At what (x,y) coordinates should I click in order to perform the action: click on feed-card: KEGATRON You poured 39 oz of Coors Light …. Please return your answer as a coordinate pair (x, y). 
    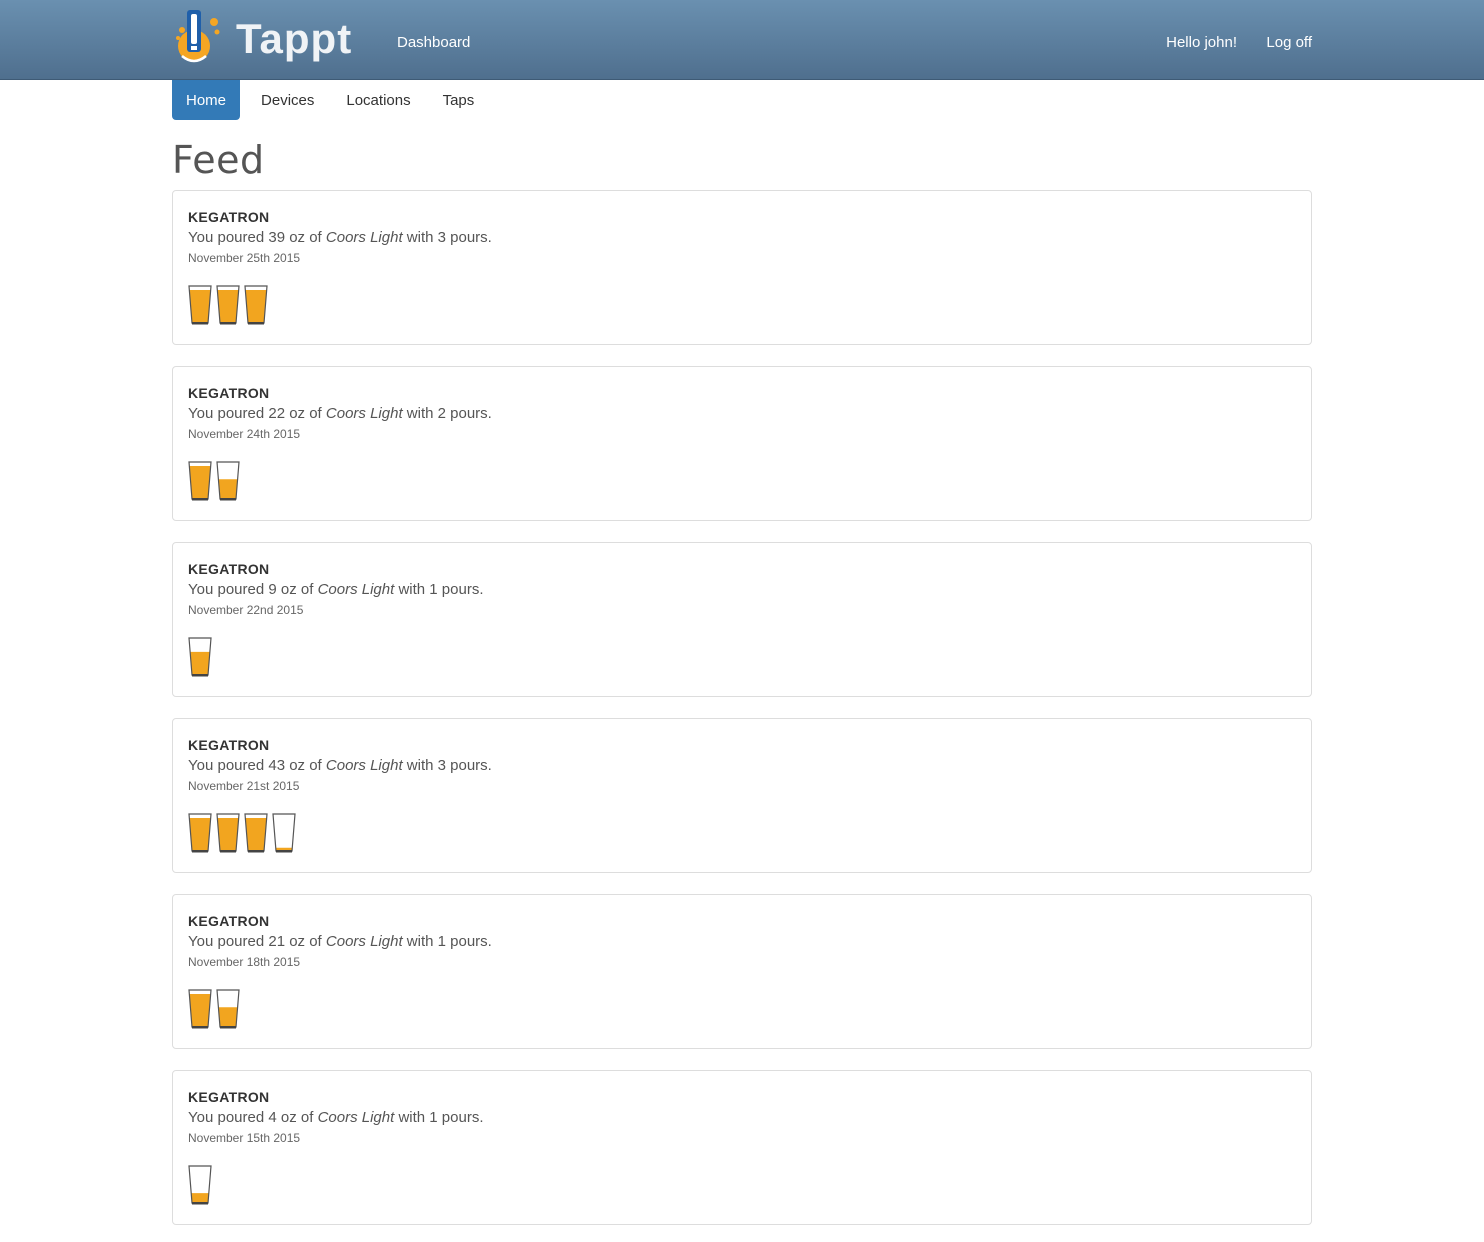
    Looking at the image, I should click on (742, 267).